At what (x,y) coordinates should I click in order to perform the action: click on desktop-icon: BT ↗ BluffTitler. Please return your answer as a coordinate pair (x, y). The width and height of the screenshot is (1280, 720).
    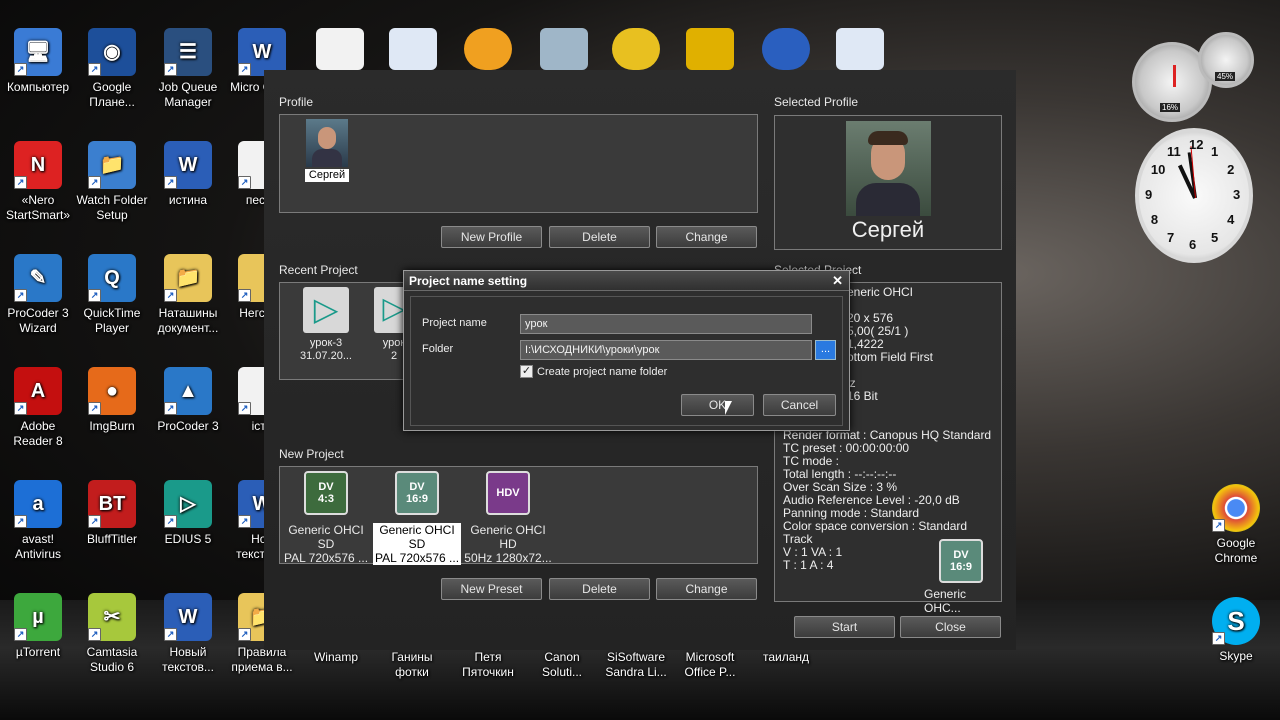
    Looking at the image, I should click on (112, 513).